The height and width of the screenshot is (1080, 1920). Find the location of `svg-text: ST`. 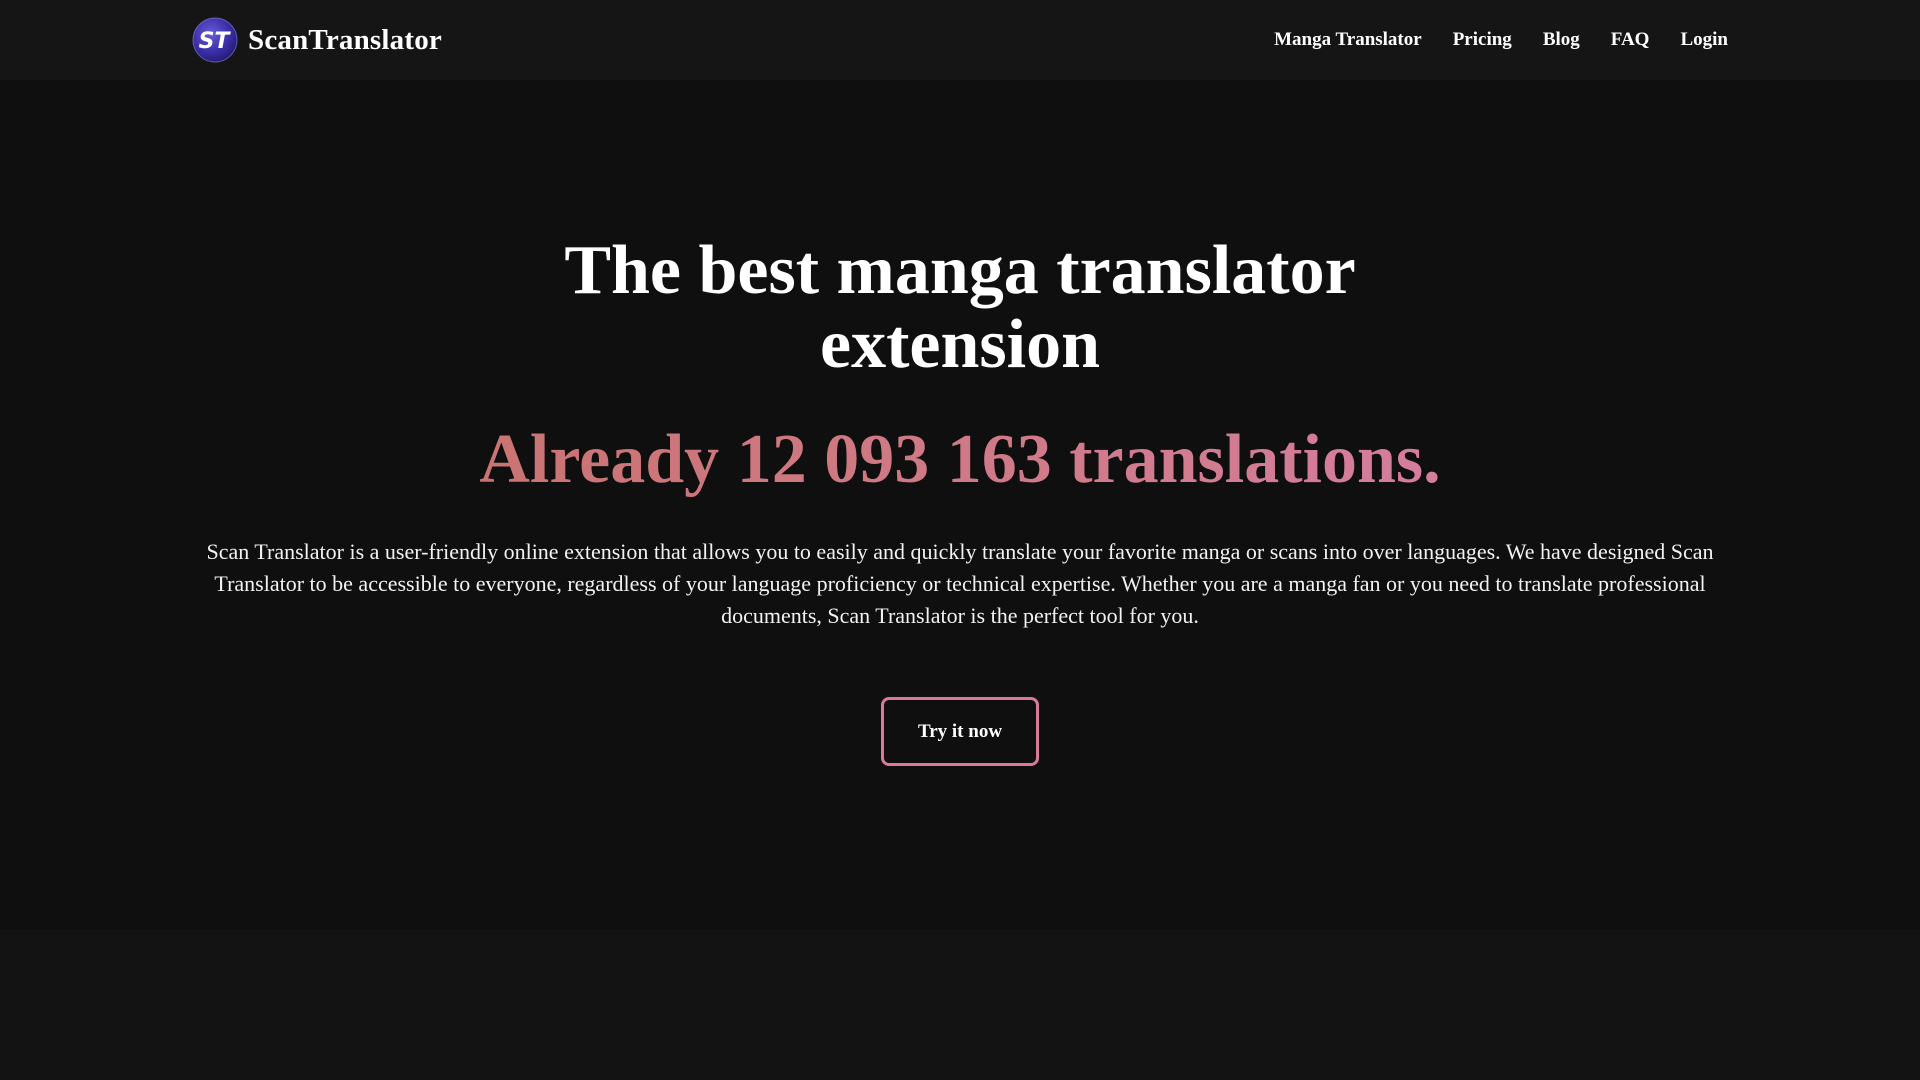

svg-text: ST is located at coordinates (215, 41).